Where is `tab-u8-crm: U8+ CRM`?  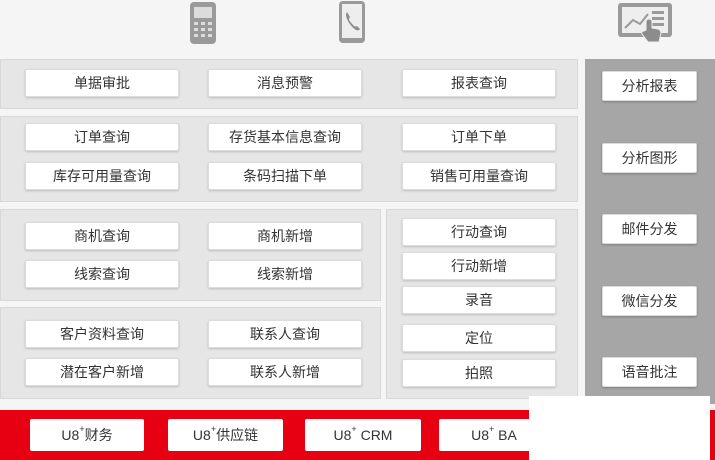 tab-u8-crm: U8+ CRM is located at coordinates (363, 435).